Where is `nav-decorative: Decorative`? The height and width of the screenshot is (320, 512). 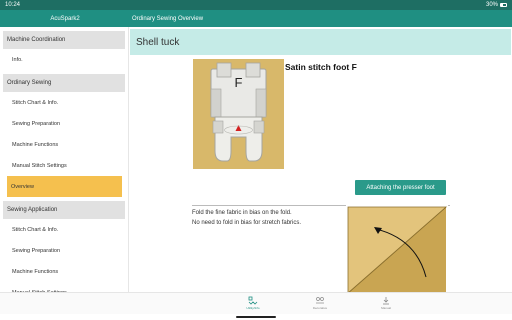 nav-decorative: Decorative is located at coordinates (320, 303).